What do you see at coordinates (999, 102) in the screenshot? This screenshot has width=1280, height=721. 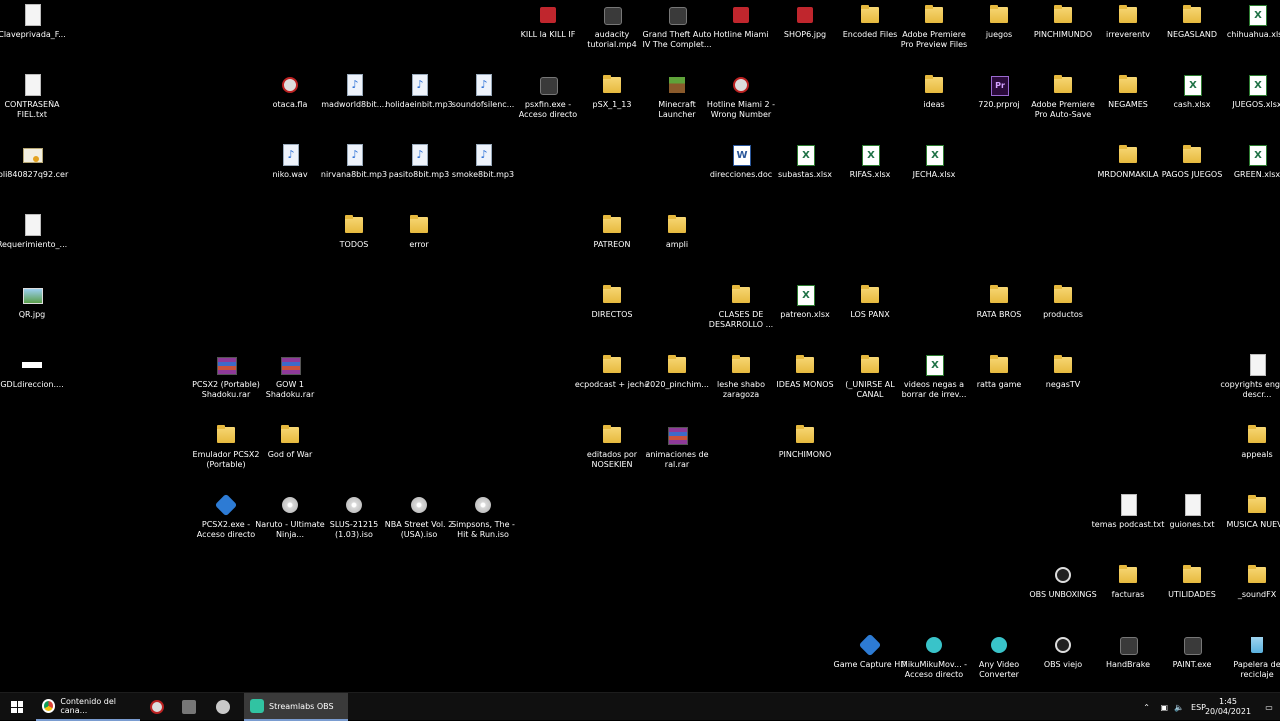 I see `desktop-icon: 720.prproj` at bounding box center [999, 102].